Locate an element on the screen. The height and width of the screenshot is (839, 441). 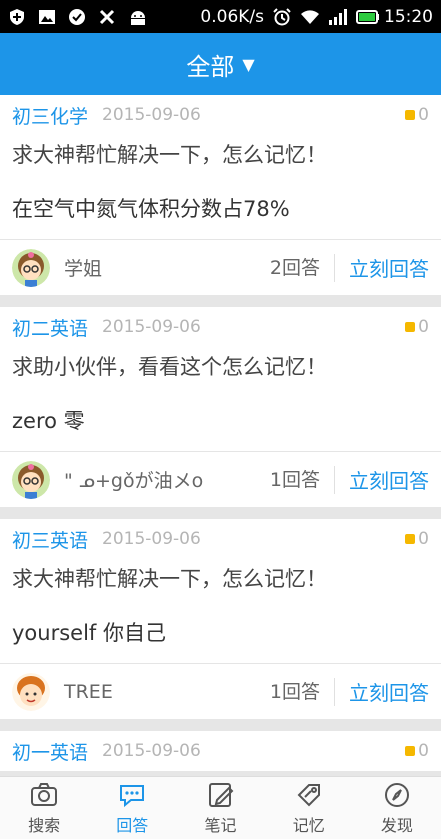
battery-icon is located at coordinates (367, 17).